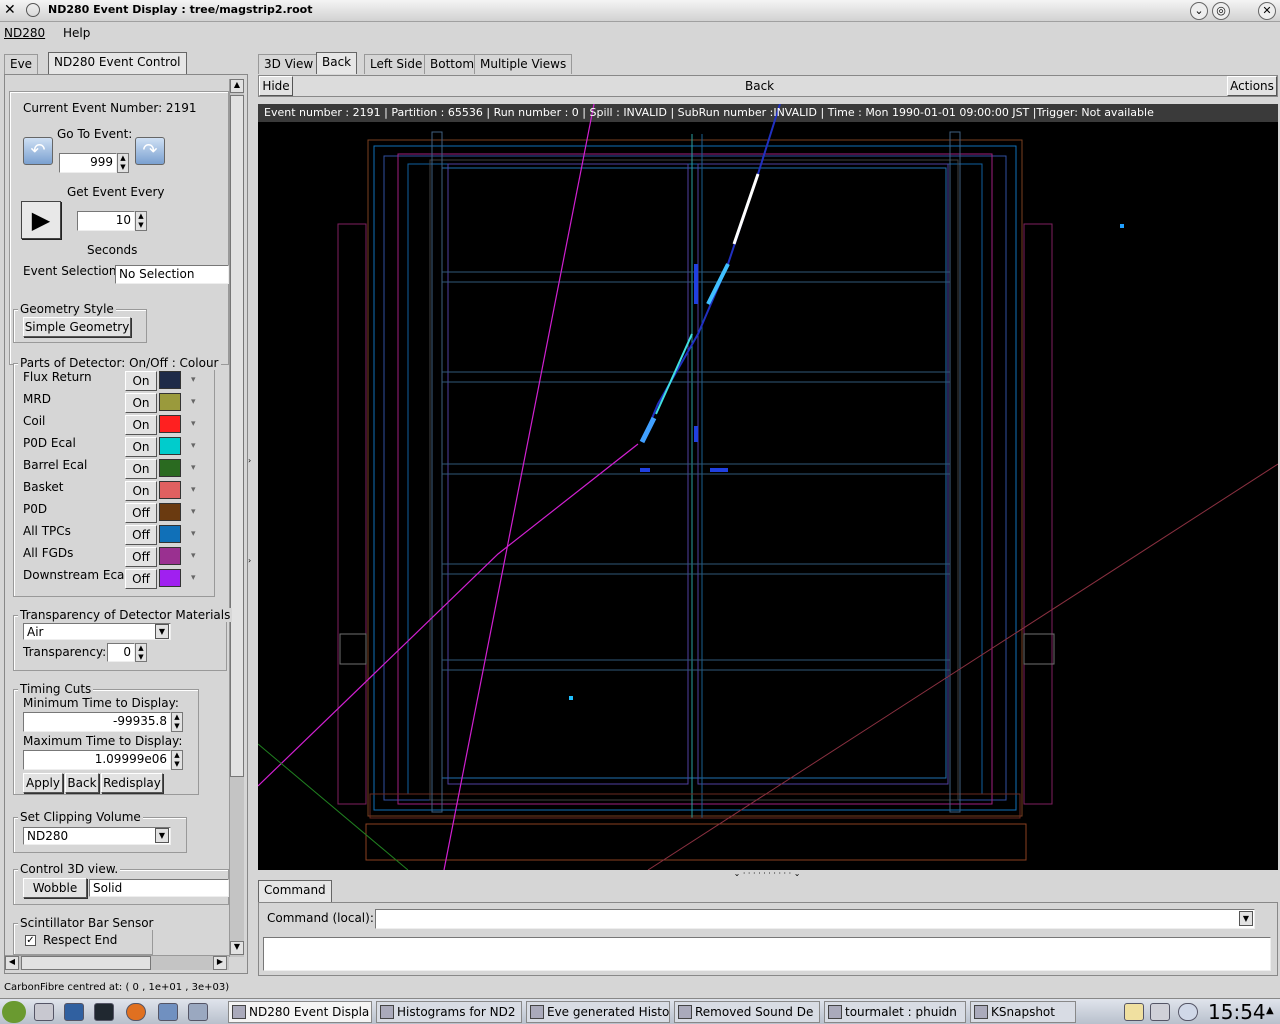 Image resolution: width=1280 pixels, height=1024 pixels. Describe the element at coordinates (21, 64) in the screenshot. I see `tab-eve: Eve` at that location.